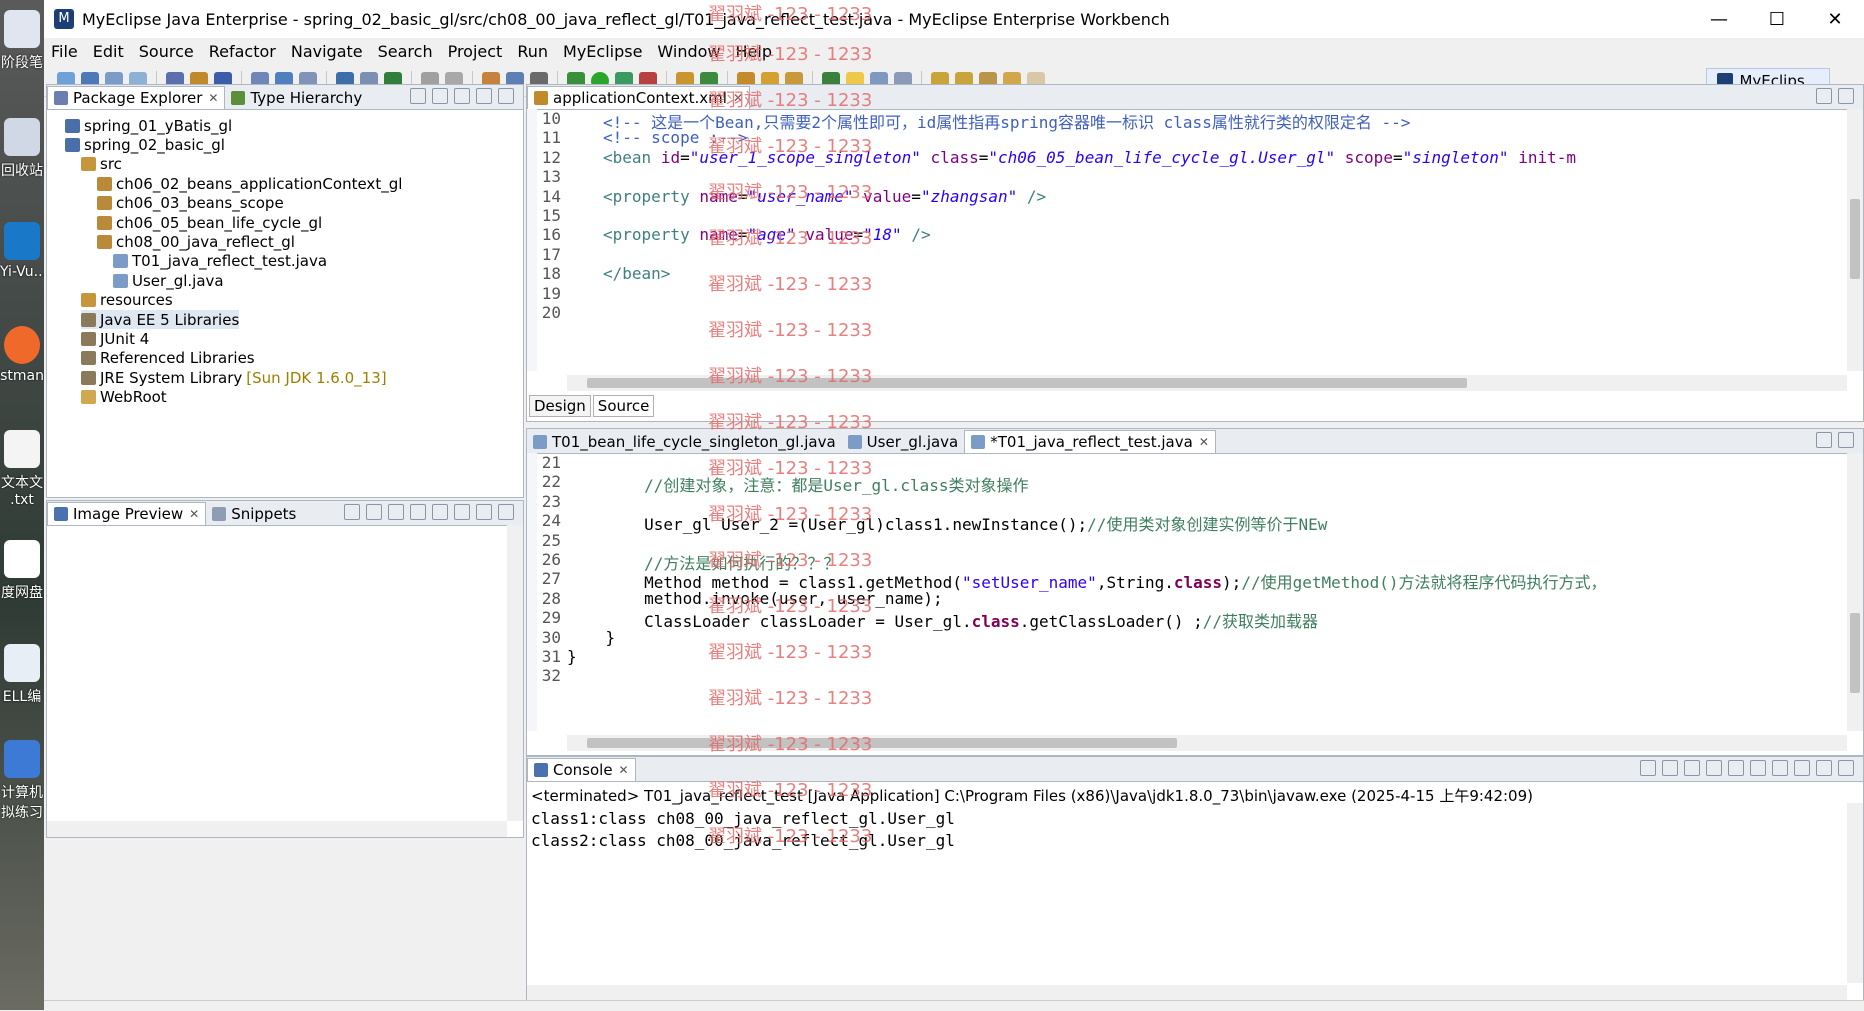 The width and height of the screenshot is (1864, 1011). I want to click on display-console-icon, so click(1780, 768).